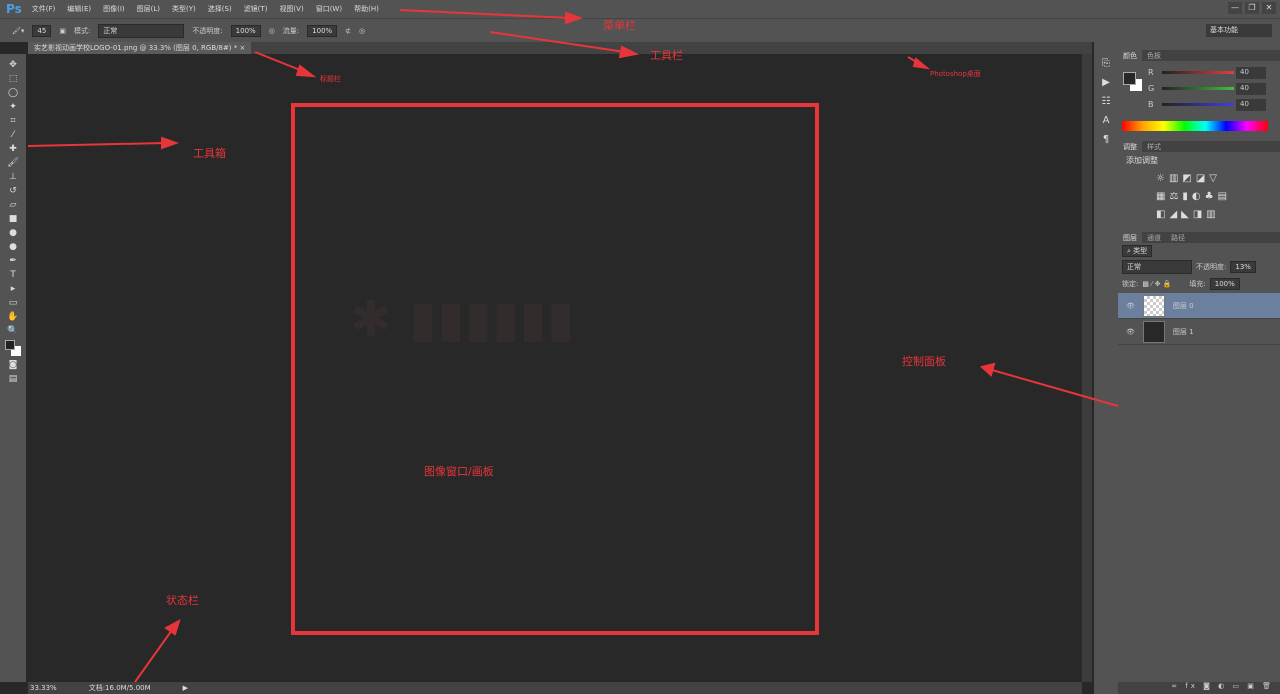 The width and height of the screenshot is (1280, 694). Describe the element at coordinates (955, 74) in the screenshot. I see `annotation-desktop: Photoshop桌面` at that location.